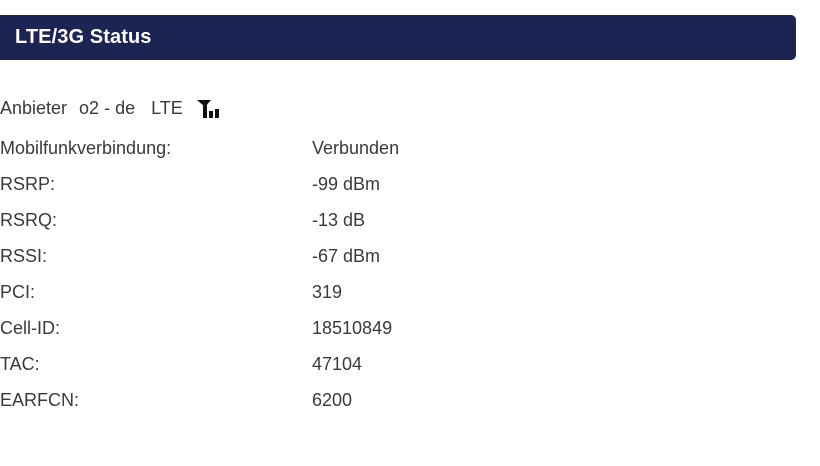  What do you see at coordinates (306, 184) in the screenshot?
I see `status-row-rsrp: RSRP: -99 dBm` at bounding box center [306, 184].